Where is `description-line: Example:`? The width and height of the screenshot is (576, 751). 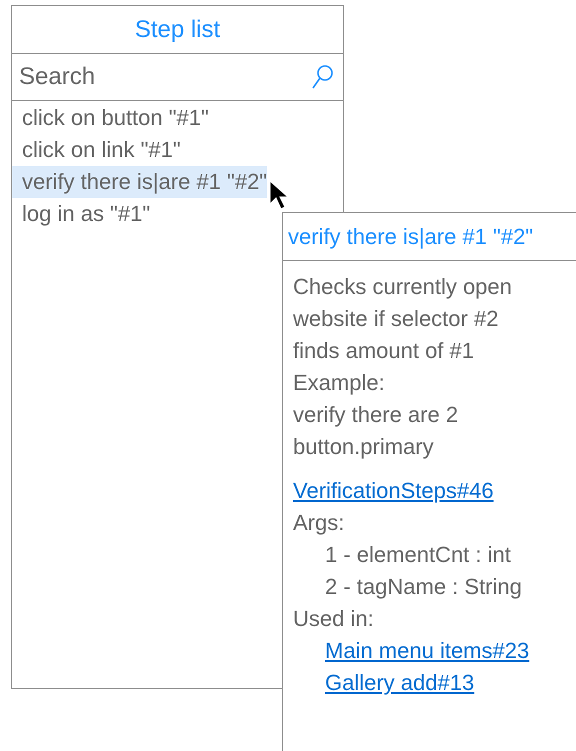 description-line: Example: is located at coordinates (339, 383).